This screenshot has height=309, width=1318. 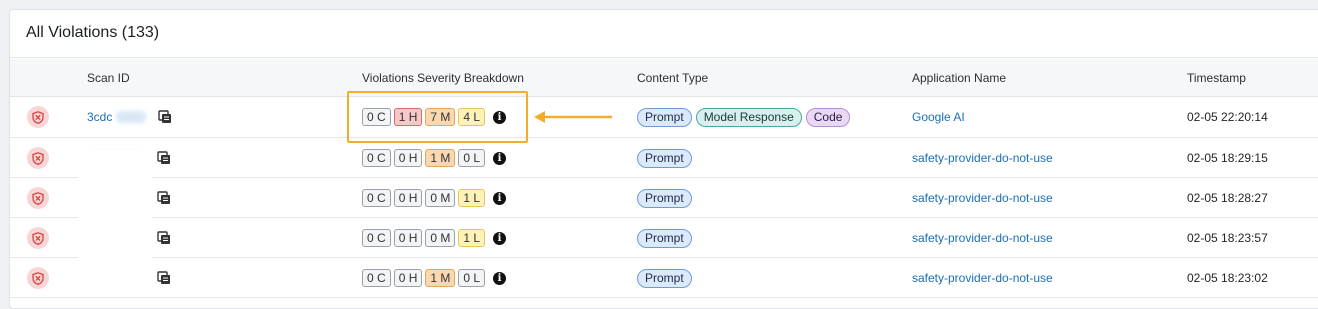 I want to click on severity-highlight-box, so click(x=437, y=117).